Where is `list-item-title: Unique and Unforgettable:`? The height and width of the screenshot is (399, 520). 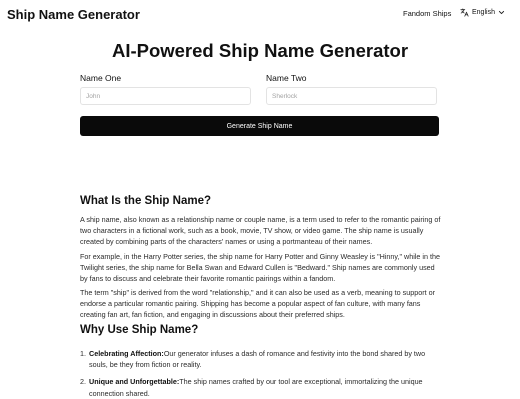
list-item-title: Unique and Unforgettable: is located at coordinates (134, 382).